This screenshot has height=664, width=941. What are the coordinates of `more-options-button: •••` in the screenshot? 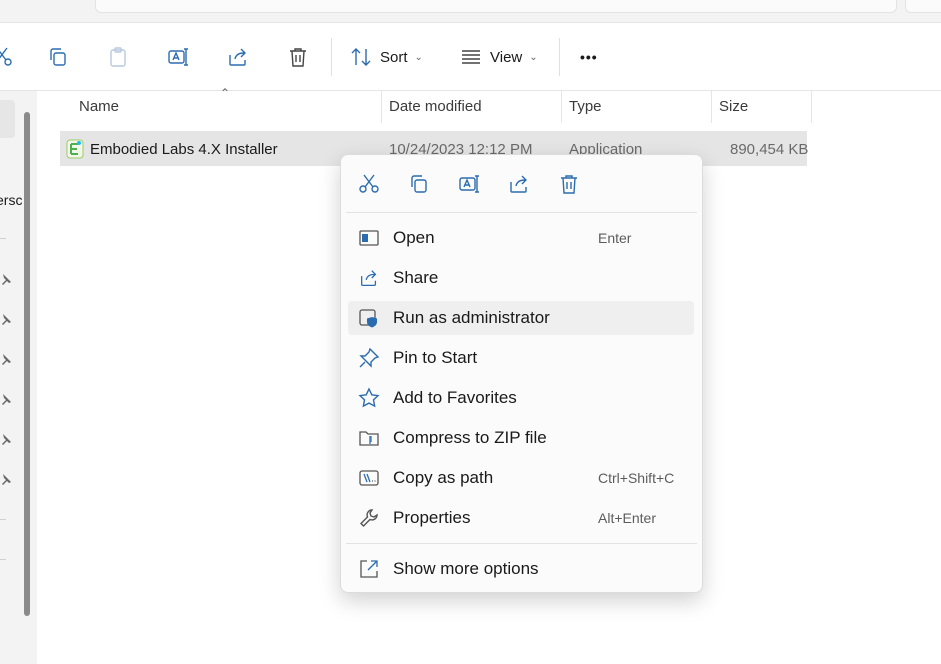 It's located at (589, 57).